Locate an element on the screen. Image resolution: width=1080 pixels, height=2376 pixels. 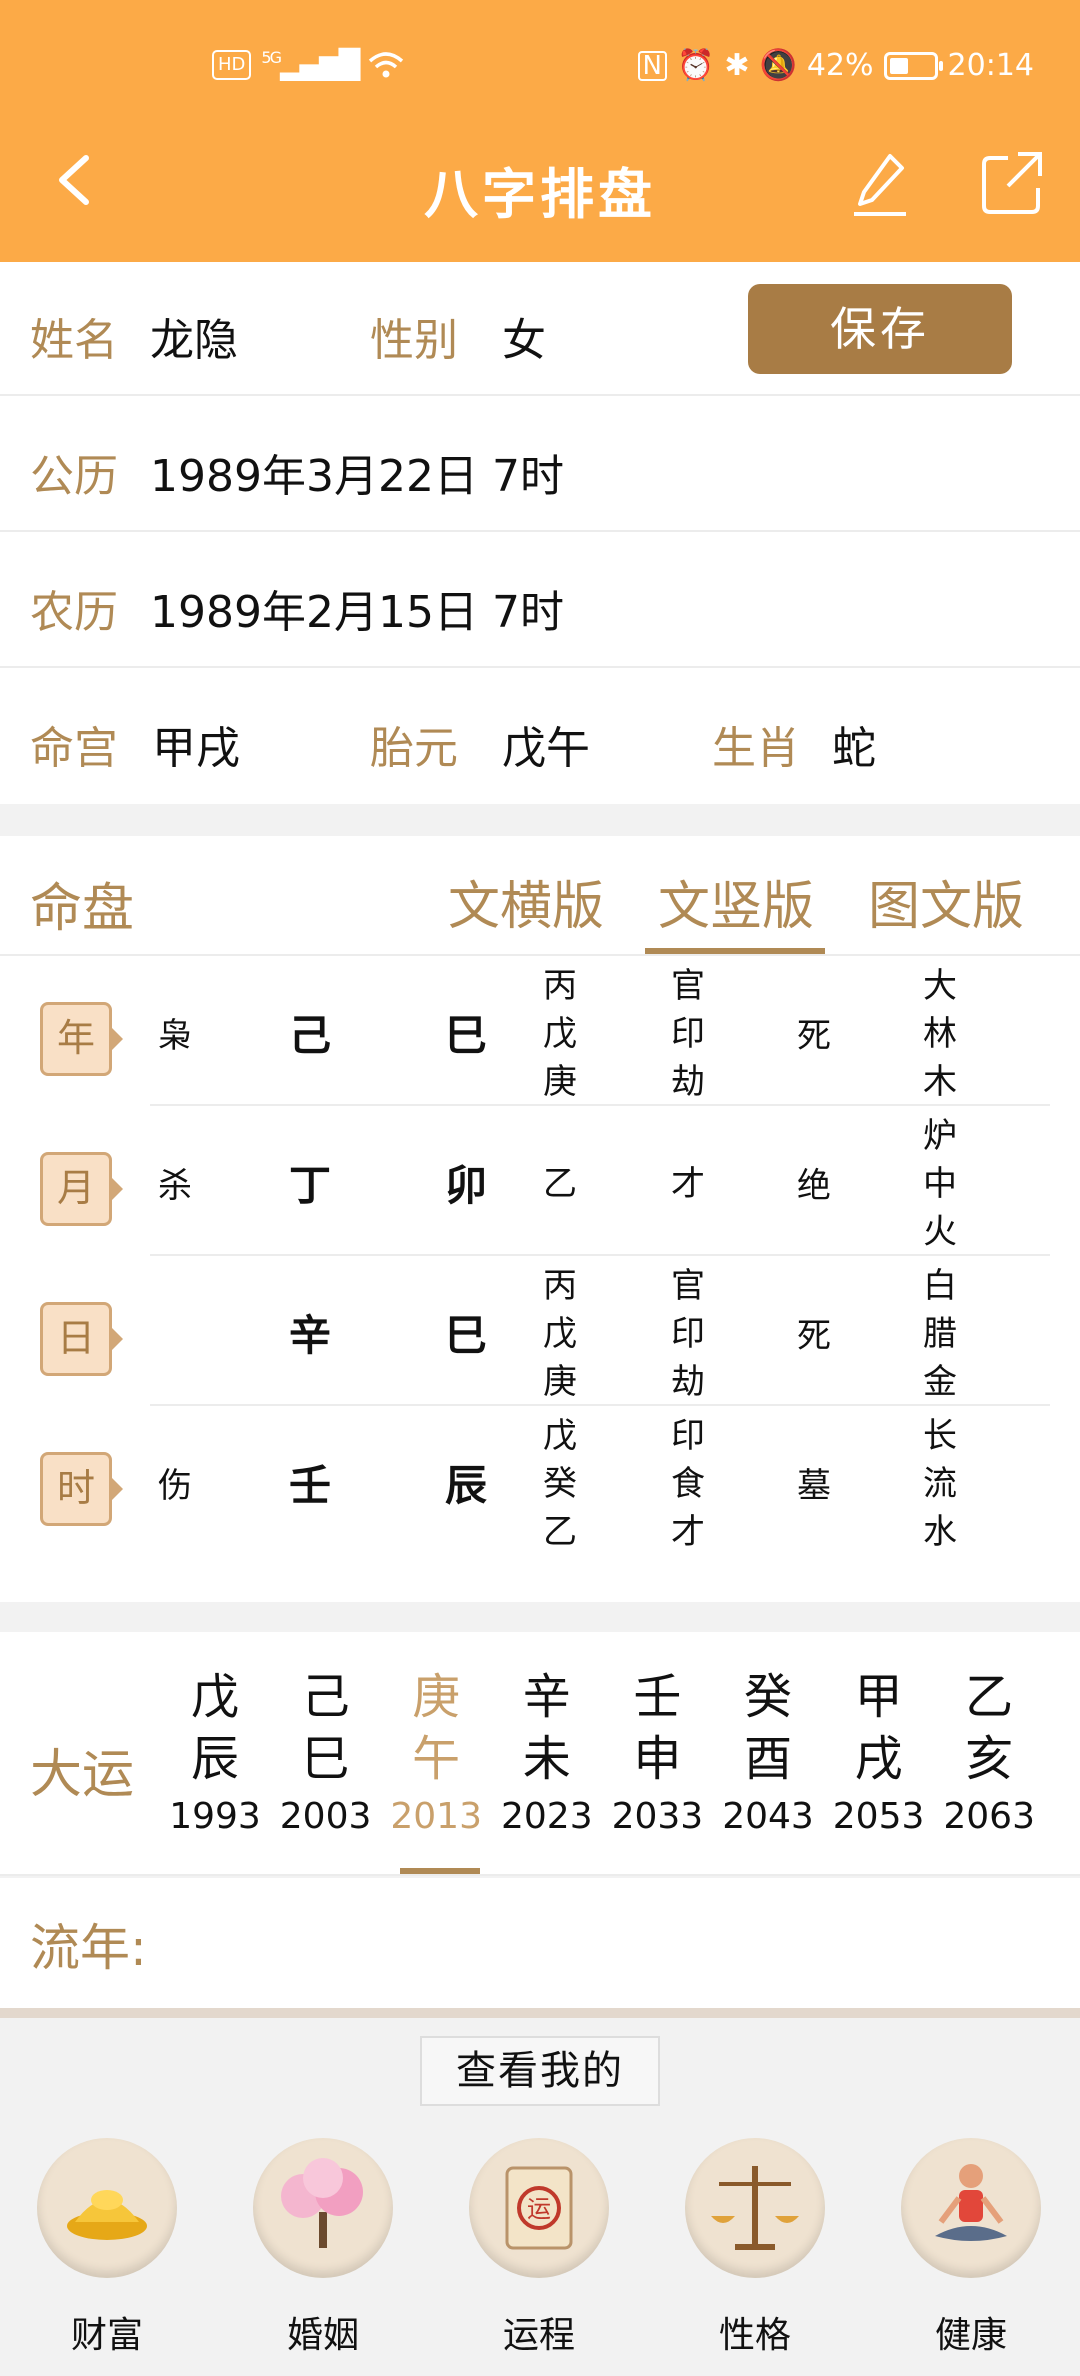
canggan: 戊癸乙 is located at coordinates (560, 1484).